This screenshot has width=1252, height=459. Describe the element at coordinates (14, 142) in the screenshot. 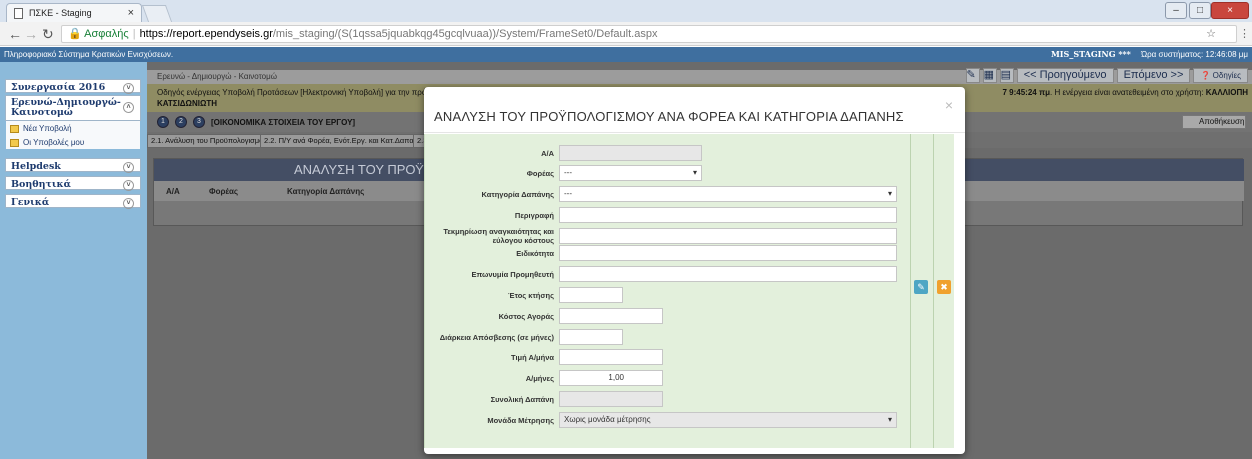

I see `folder-icon` at that location.